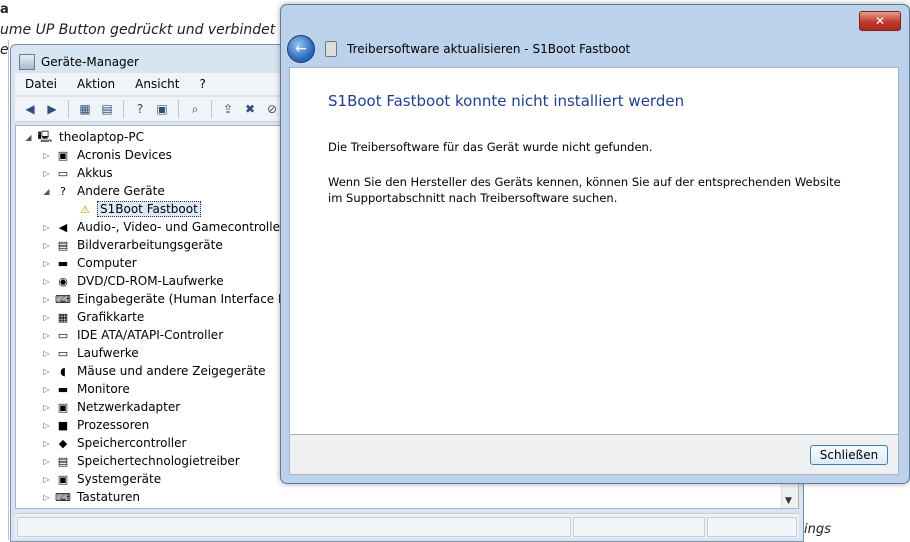 Image resolution: width=910 pixels, height=542 pixels. Describe the element at coordinates (63, 371) in the screenshot. I see `mouse-icon: ◖` at that location.